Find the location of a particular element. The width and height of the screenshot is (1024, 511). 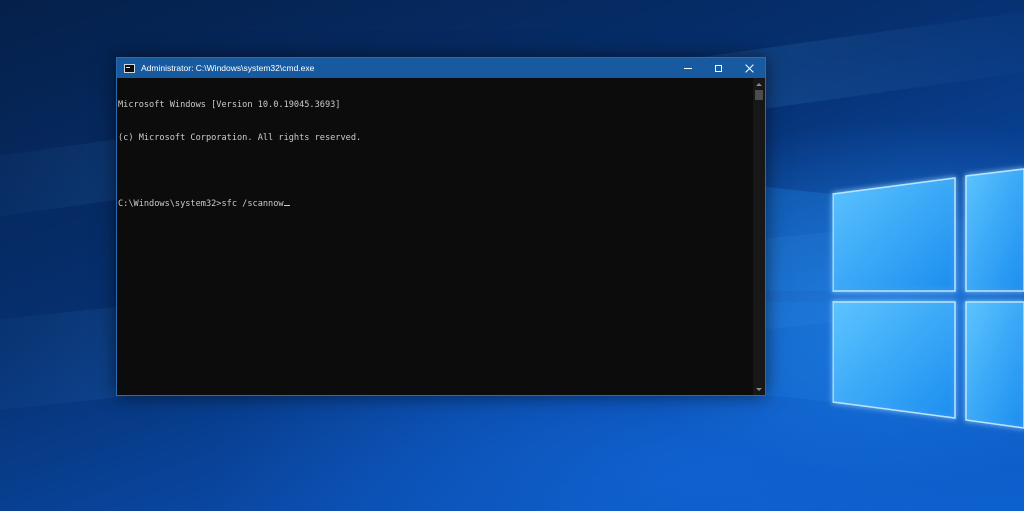

maximize-button is located at coordinates (718, 68).